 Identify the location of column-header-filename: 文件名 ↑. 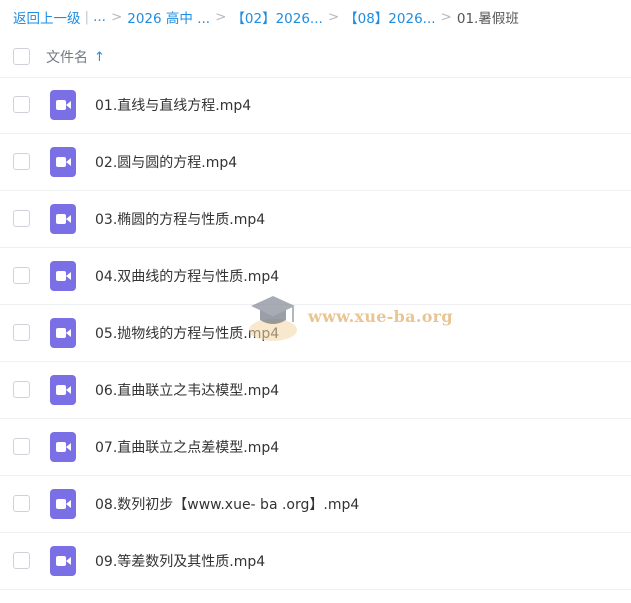
(75, 57).